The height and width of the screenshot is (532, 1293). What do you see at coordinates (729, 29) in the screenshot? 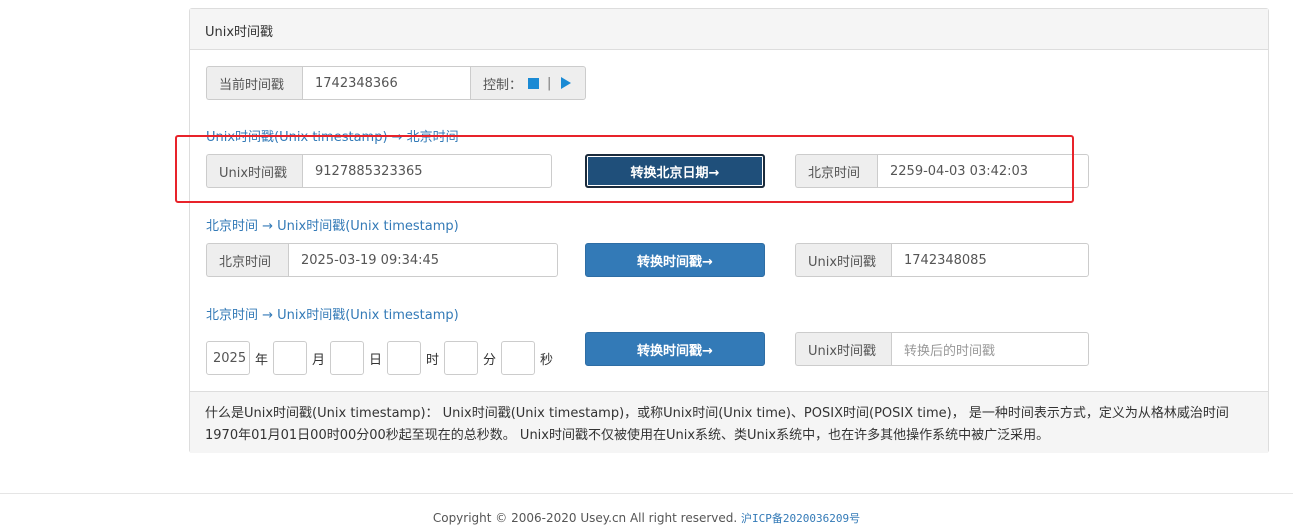
I see `panel-title: Unix时间戳` at bounding box center [729, 29].